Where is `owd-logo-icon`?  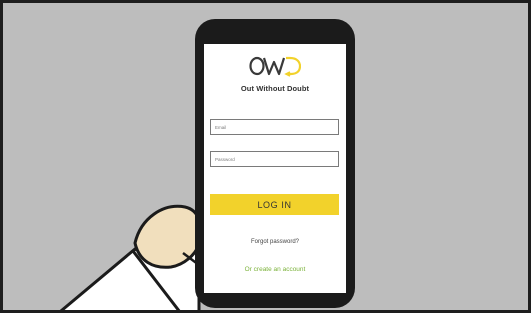 owd-logo-icon is located at coordinates (275, 66).